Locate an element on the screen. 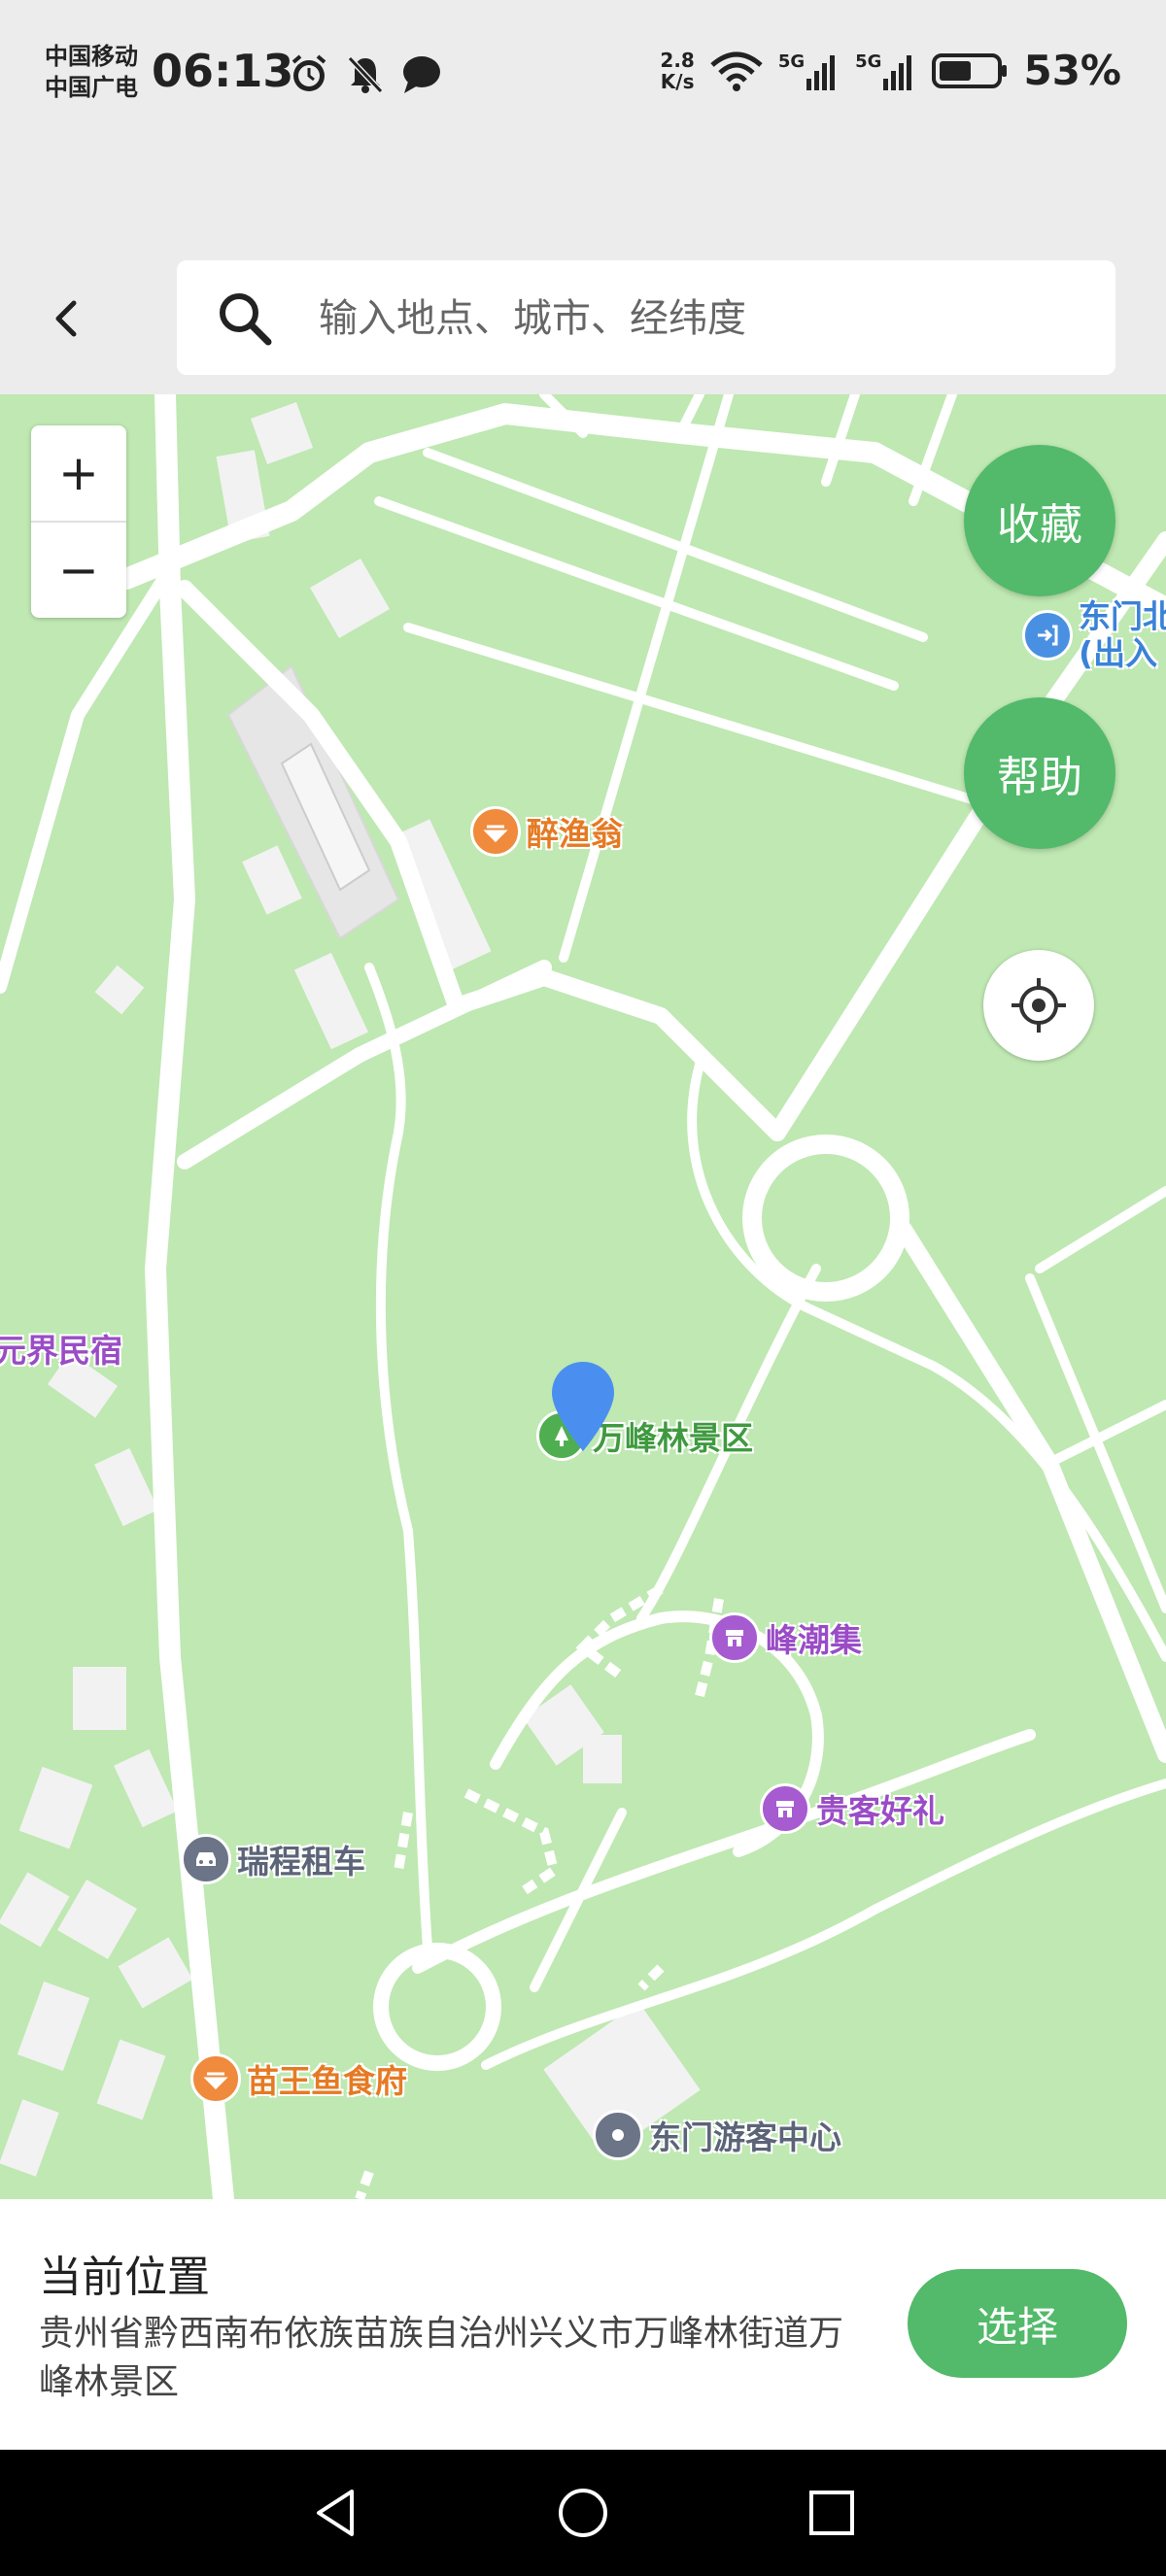 This screenshot has height=2576, width=1166. battery-icon is located at coordinates (970, 70).